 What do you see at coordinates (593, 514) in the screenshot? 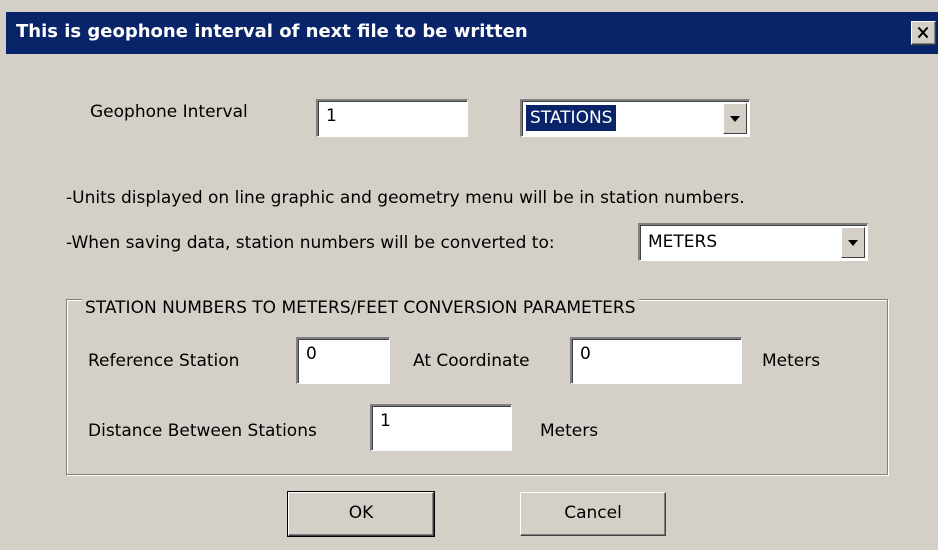
I see `cancel-button: Cancel` at bounding box center [593, 514].